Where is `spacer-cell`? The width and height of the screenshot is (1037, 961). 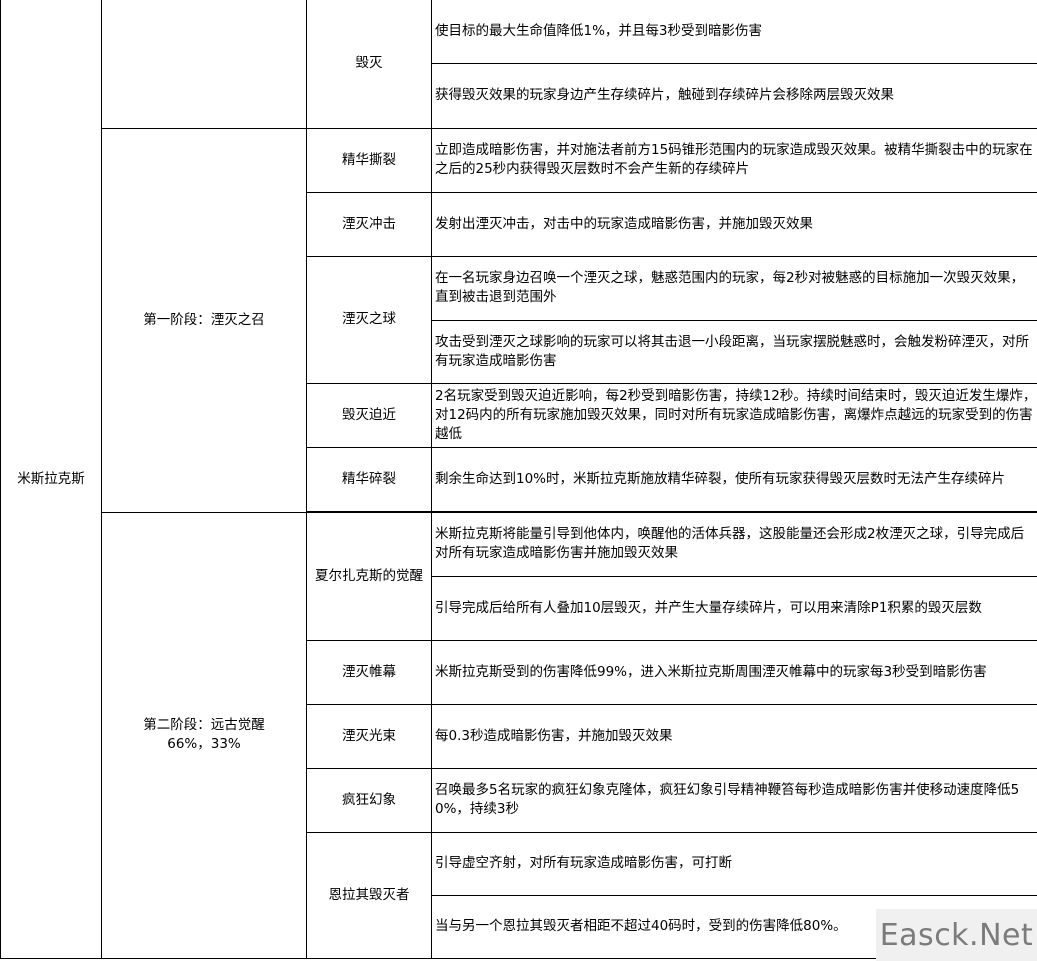 spacer-cell is located at coordinates (369, 958).